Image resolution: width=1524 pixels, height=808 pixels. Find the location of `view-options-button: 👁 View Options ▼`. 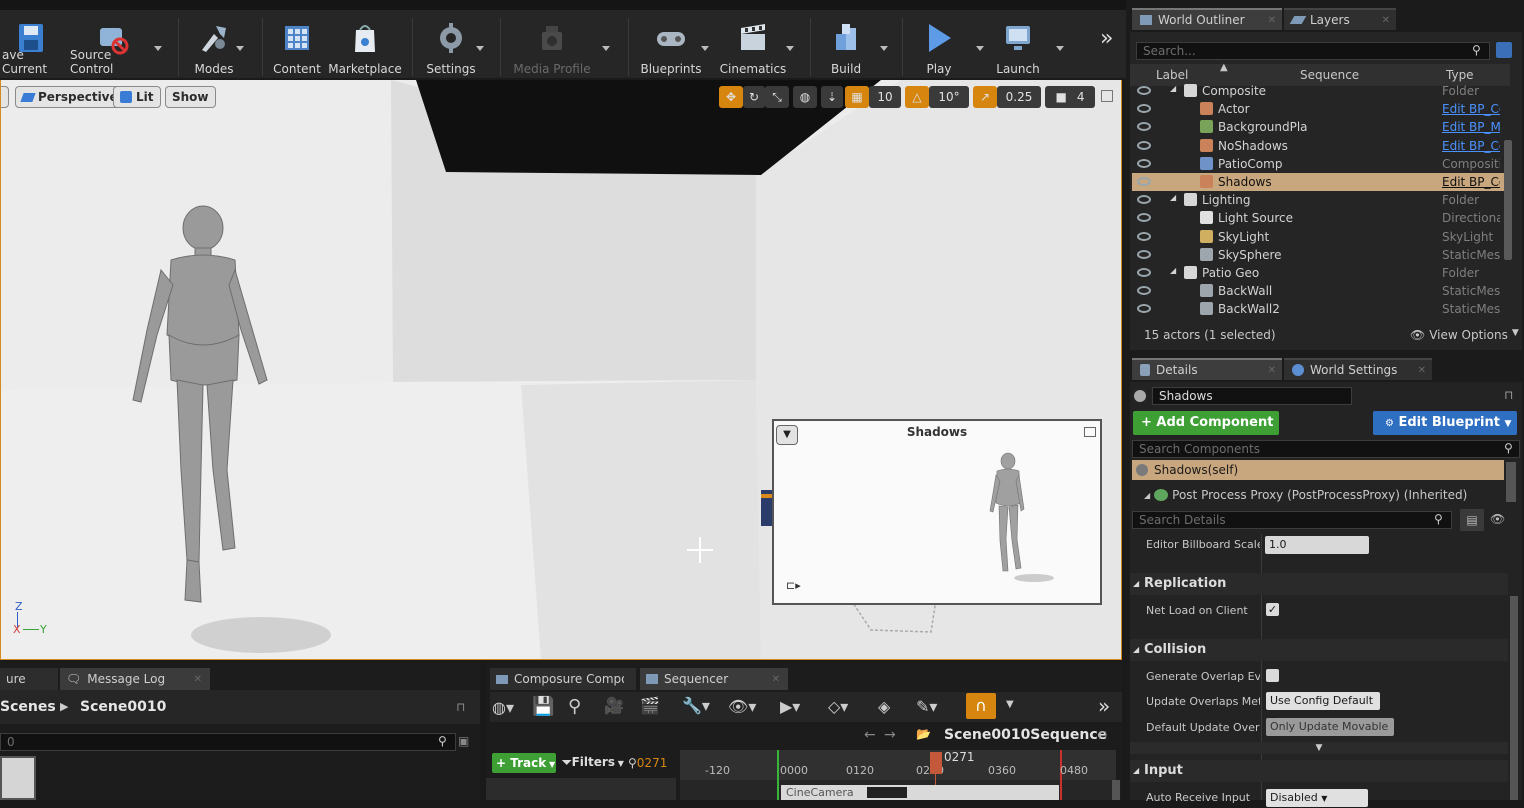

view-options-button: 👁 View Options ▼ is located at coordinates (1464, 335).